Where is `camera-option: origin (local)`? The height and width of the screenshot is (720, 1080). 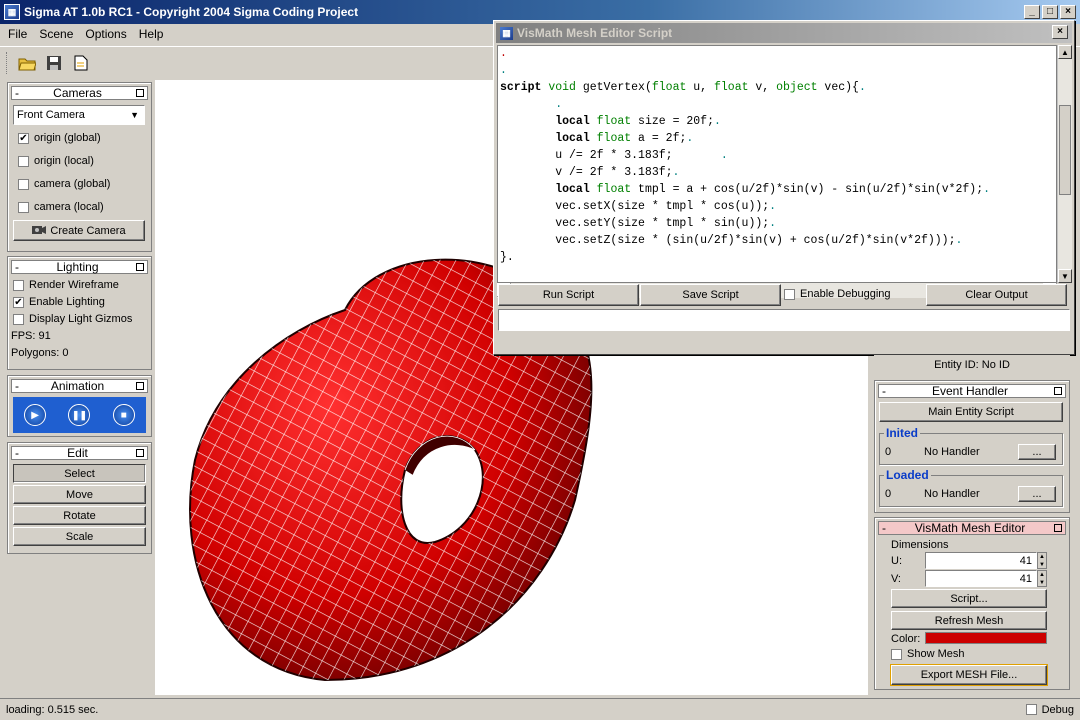
camera-option: origin (local) is located at coordinates (56, 161).